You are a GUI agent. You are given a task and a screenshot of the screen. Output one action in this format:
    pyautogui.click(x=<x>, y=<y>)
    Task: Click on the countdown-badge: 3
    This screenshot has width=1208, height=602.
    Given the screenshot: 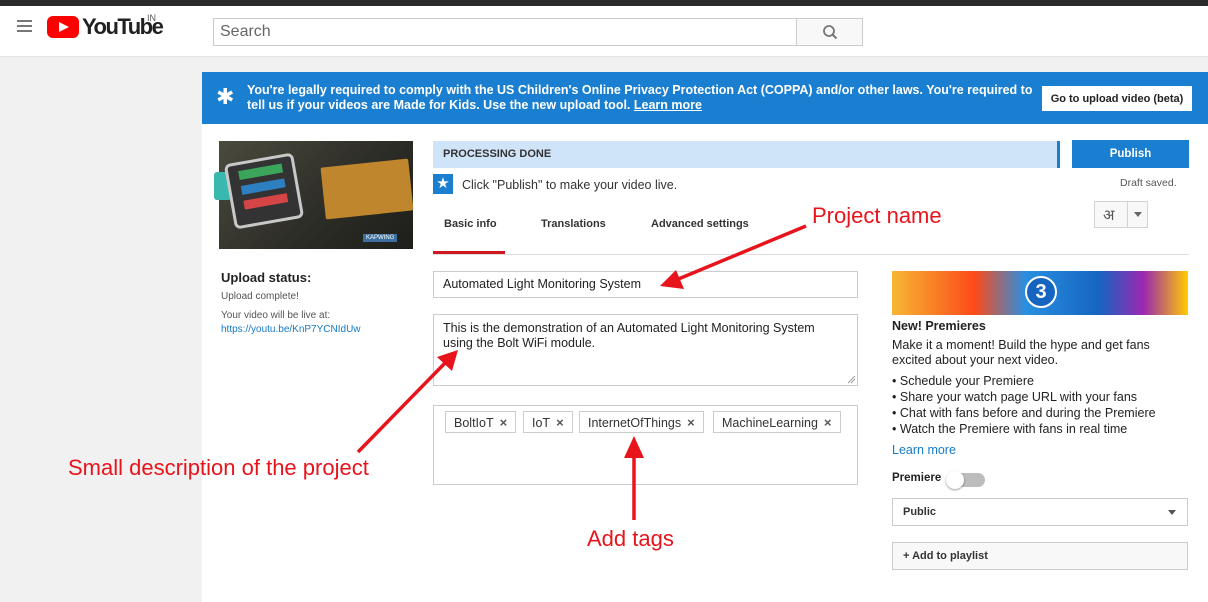 What is the action you would take?
    pyautogui.click(x=1041, y=292)
    